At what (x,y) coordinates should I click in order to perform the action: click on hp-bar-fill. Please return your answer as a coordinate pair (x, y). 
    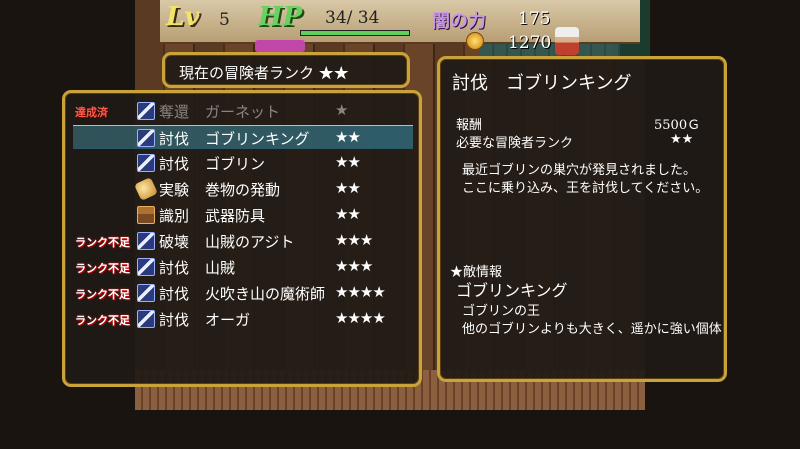
    Looking at the image, I should click on (355, 33).